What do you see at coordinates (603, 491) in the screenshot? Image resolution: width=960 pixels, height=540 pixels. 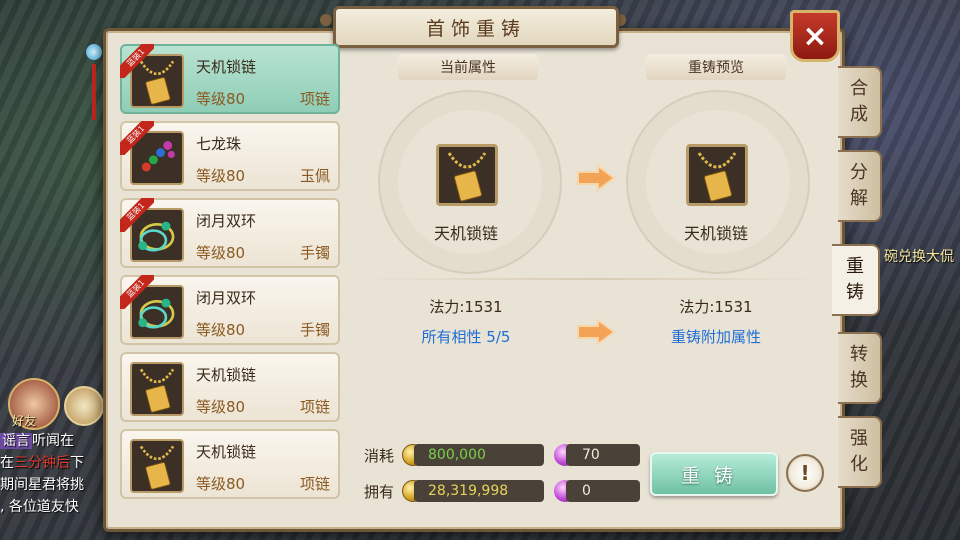 I see `own-gem: 0` at bounding box center [603, 491].